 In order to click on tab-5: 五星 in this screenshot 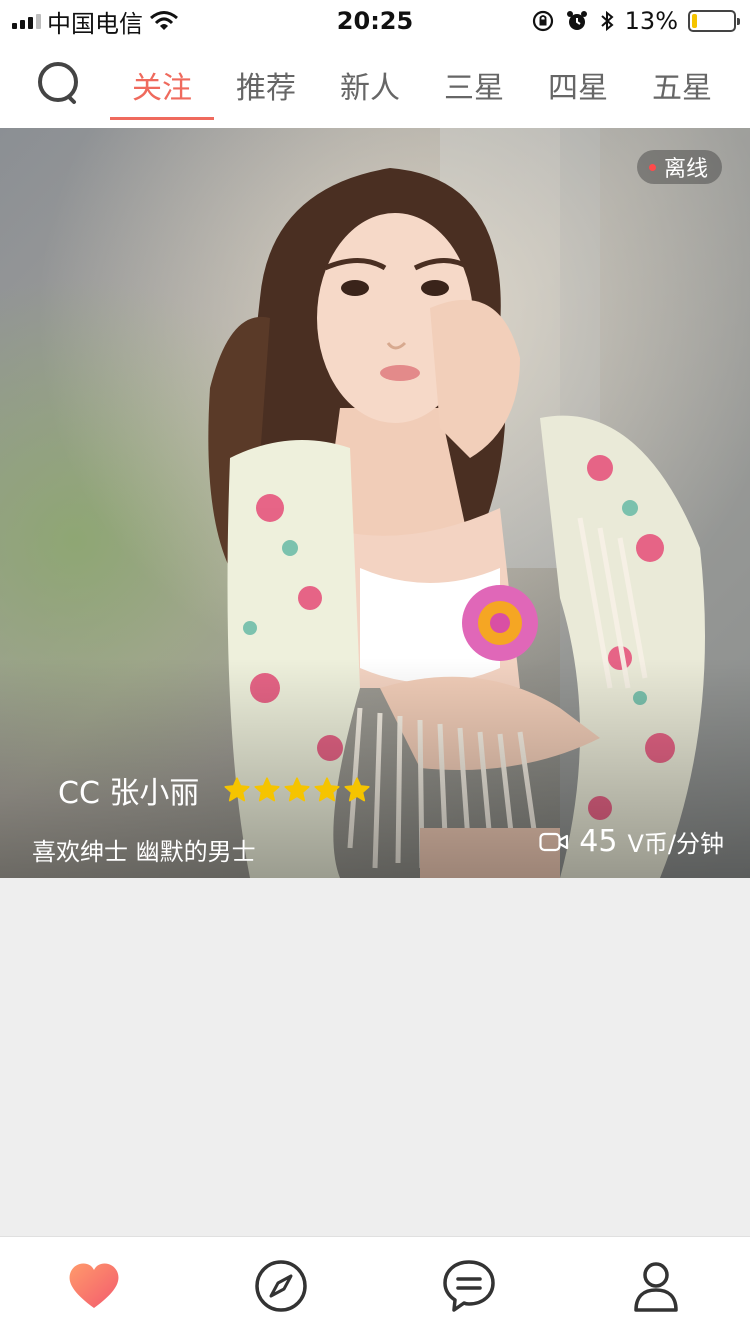, I will do `click(682, 85)`.